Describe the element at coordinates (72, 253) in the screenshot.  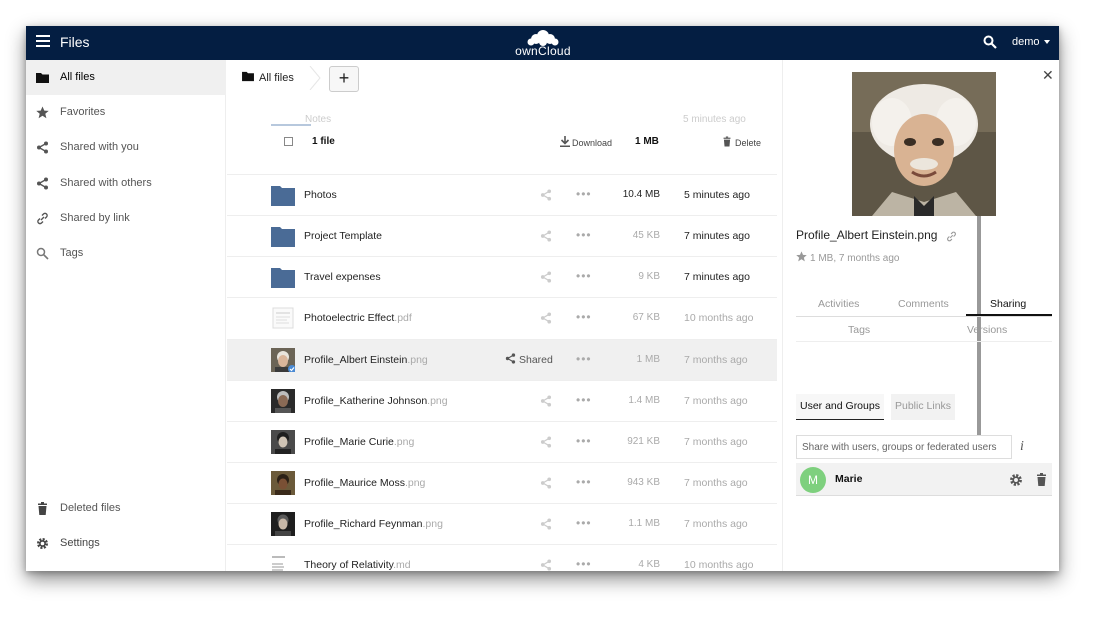
I see `sidebar-item-label: Tags` at that location.